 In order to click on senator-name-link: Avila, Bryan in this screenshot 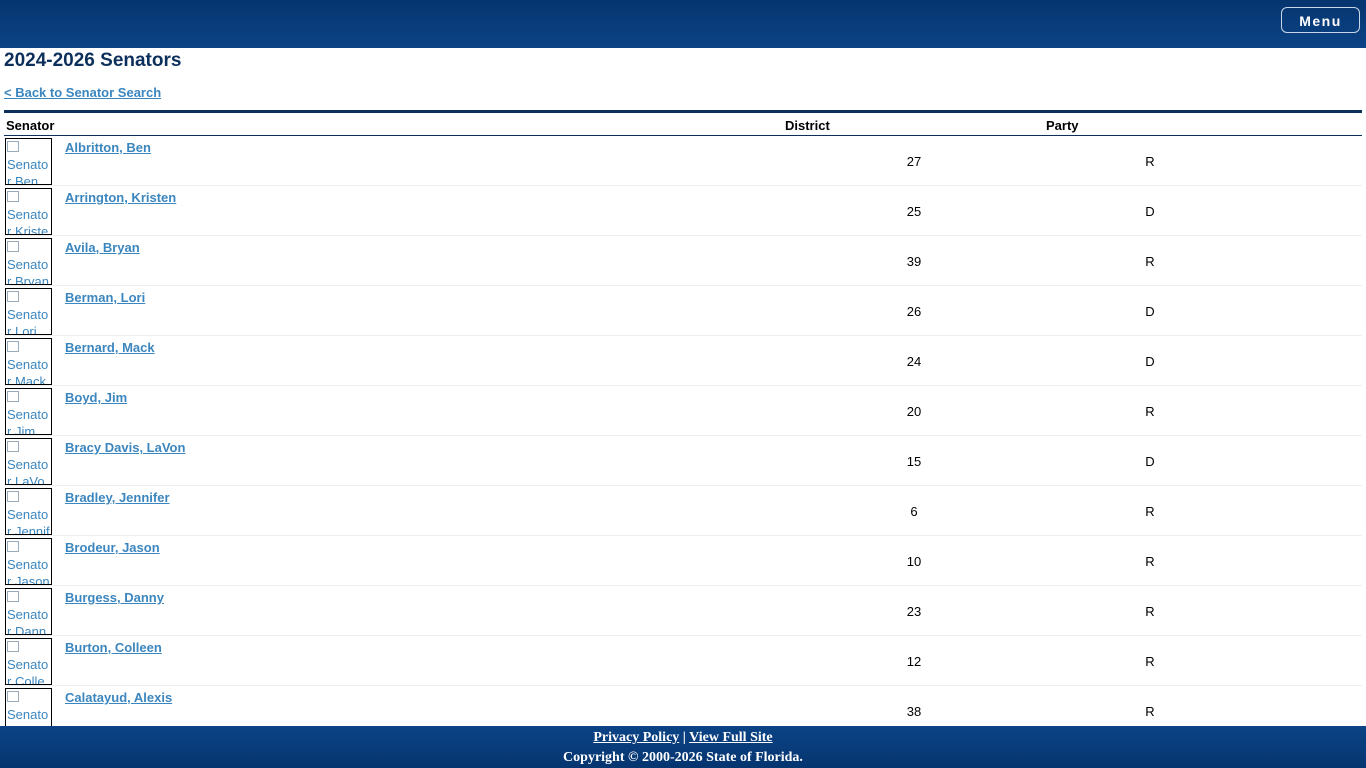, I will do `click(102, 247)`.